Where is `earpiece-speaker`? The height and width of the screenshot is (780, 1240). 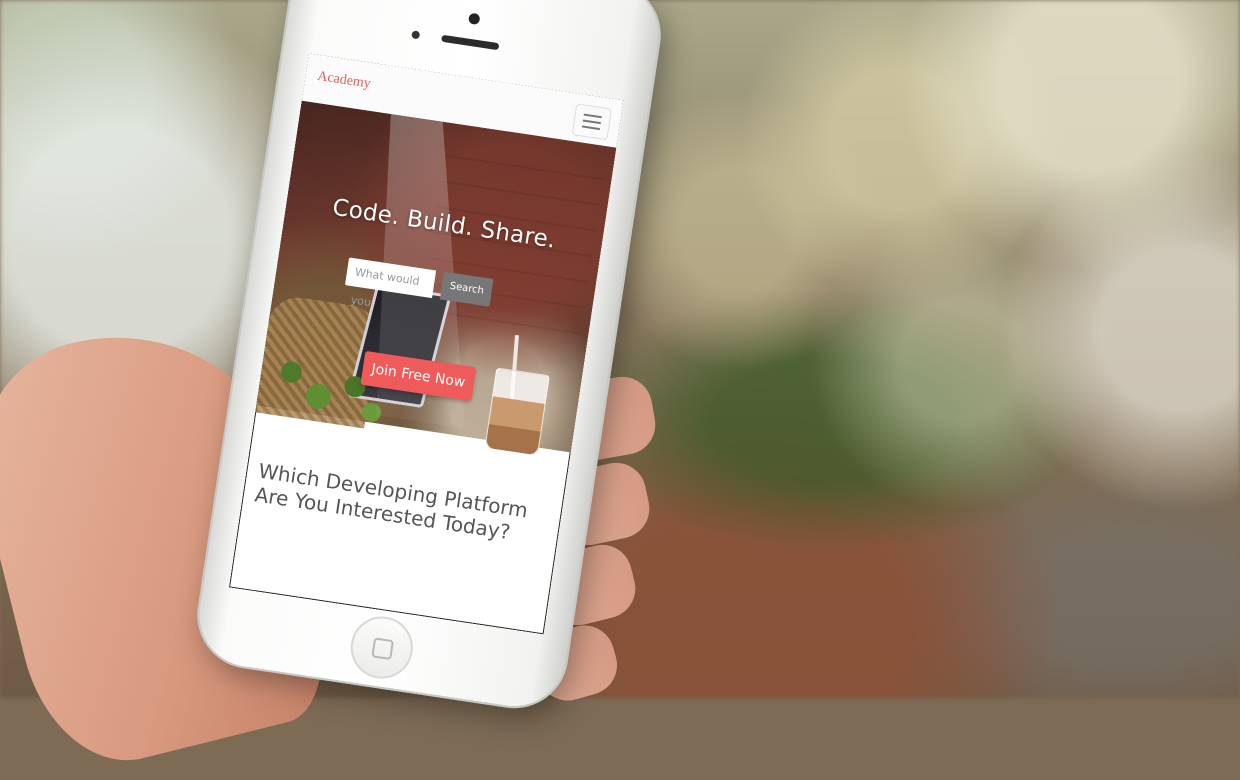 earpiece-speaker is located at coordinates (470, 42).